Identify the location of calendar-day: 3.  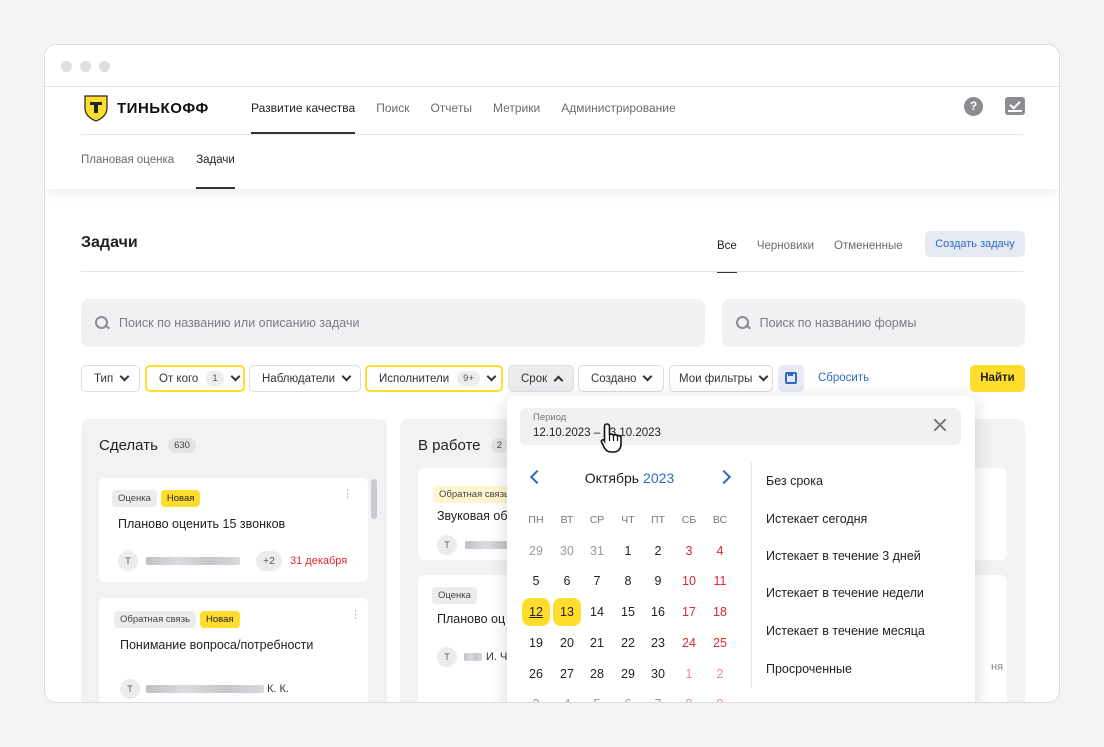
(689, 551).